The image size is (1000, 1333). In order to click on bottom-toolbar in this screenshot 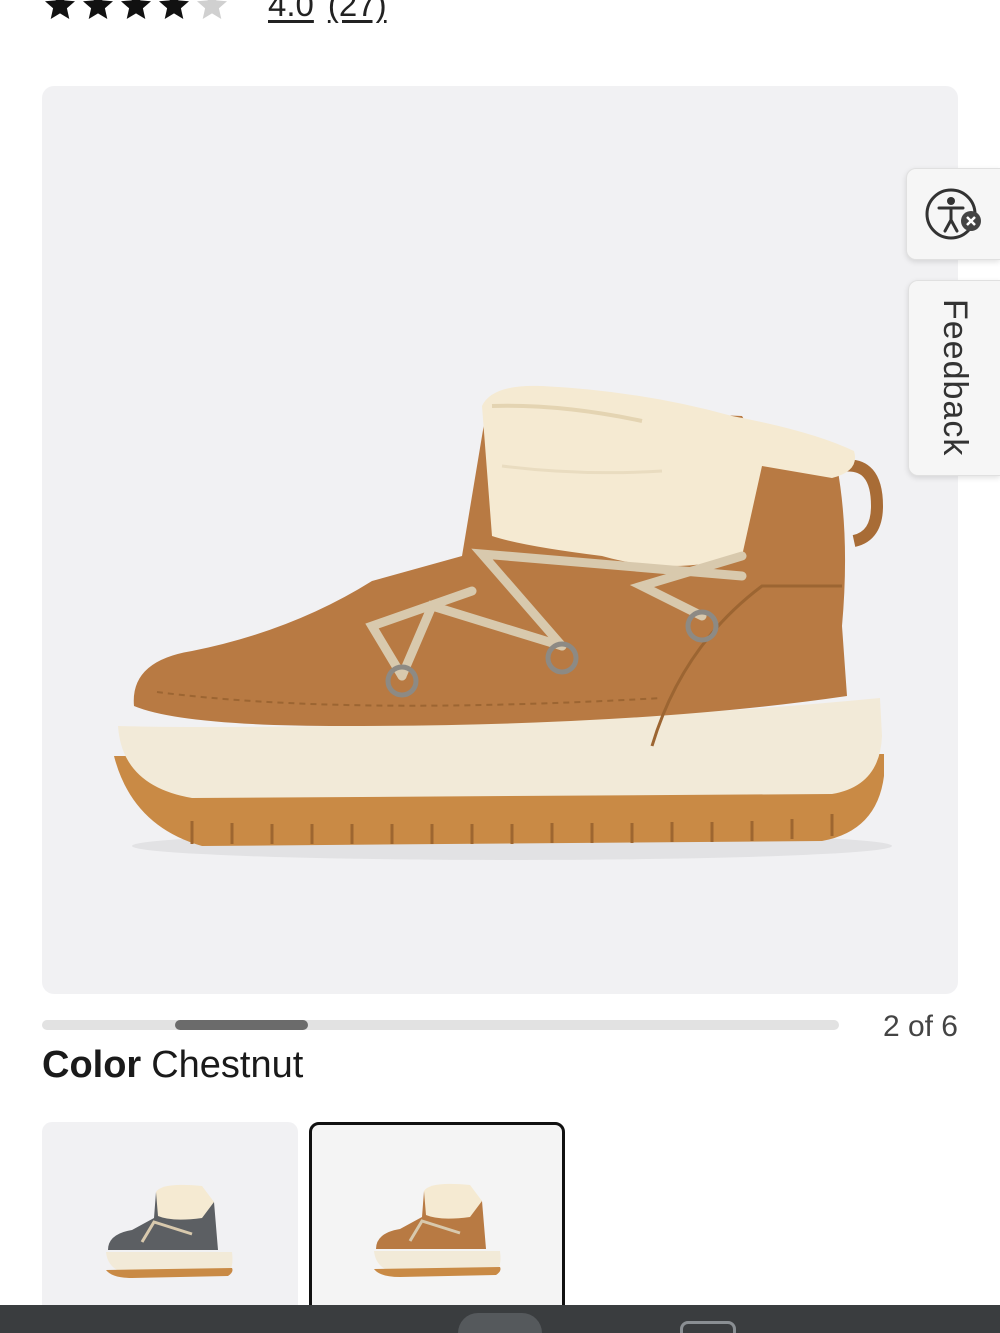, I will do `click(500, 1319)`.